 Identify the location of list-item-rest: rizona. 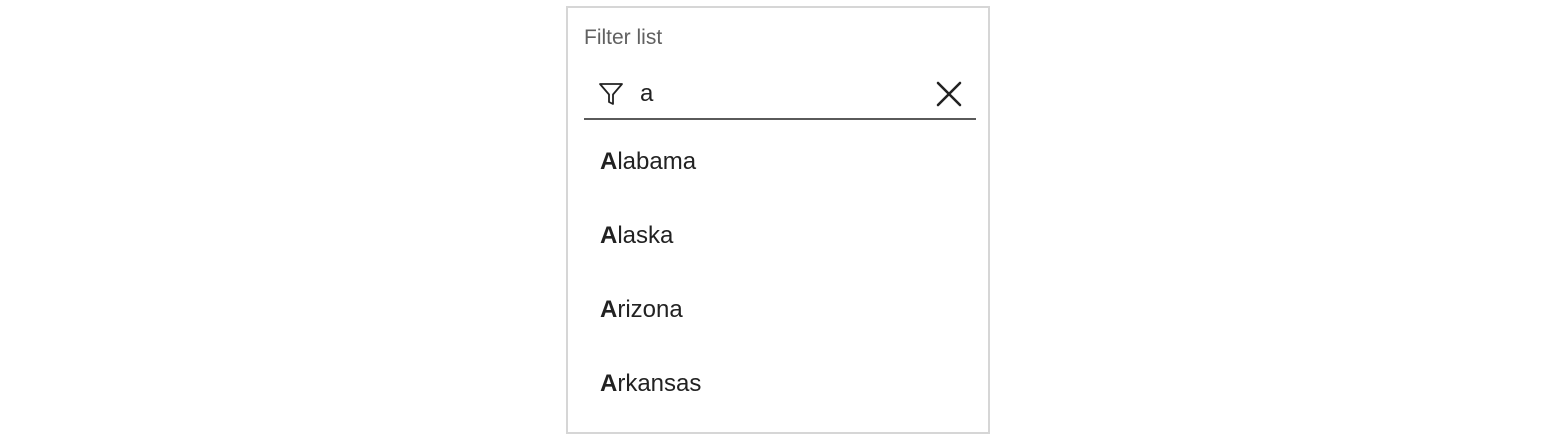
(650, 309).